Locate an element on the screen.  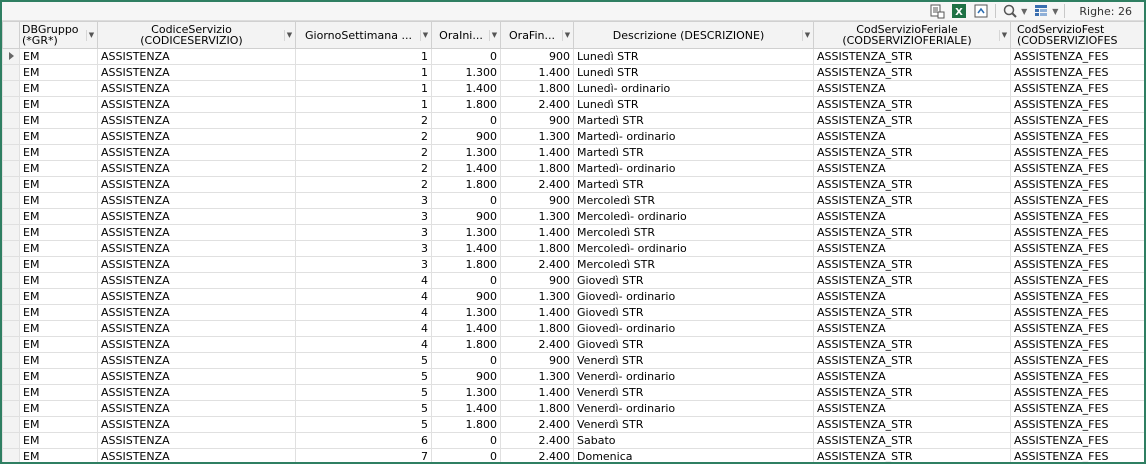
filter-icon is located at coordinates (1041, 11).